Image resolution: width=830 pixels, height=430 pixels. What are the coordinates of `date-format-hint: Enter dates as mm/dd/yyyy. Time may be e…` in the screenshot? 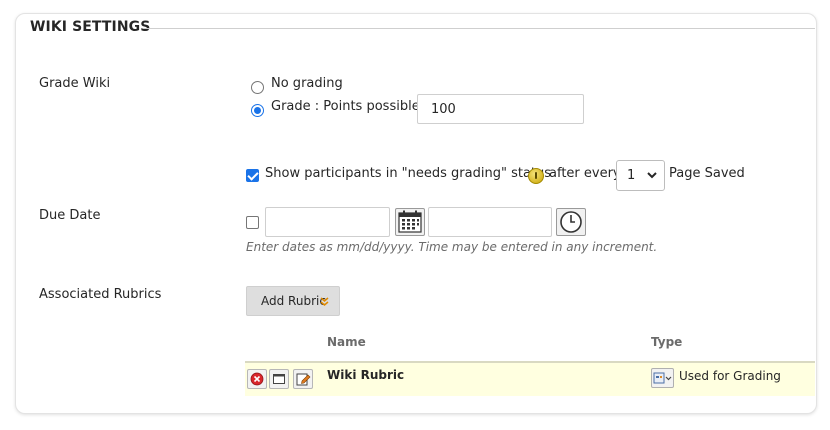 It's located at (452, 247).